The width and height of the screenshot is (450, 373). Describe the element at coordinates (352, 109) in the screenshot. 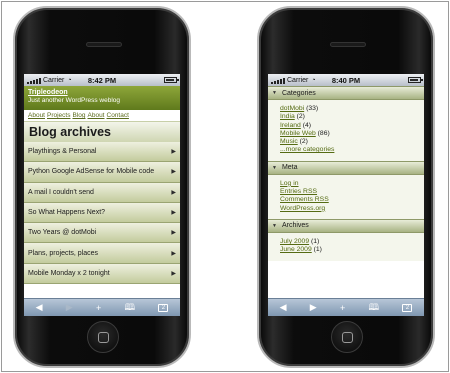

I see `list-item: dotMobi (33)` at that location.